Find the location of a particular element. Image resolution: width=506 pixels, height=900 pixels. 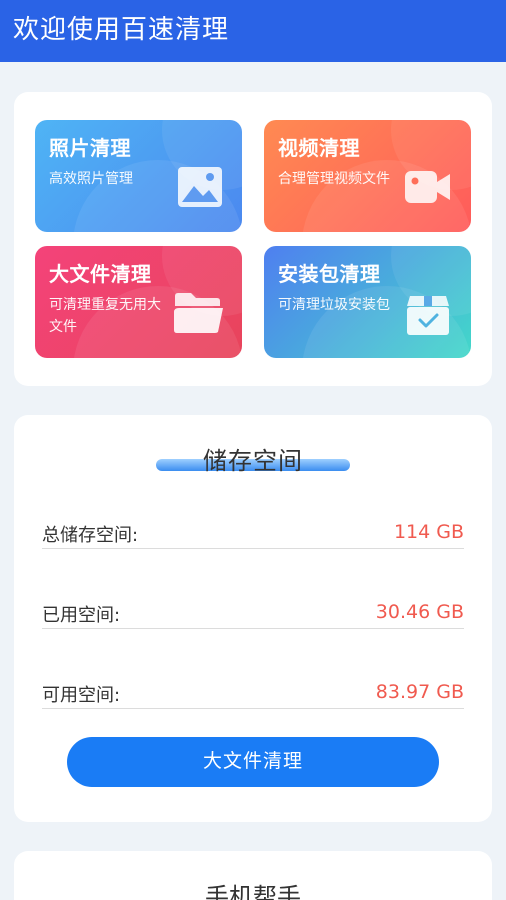

used-storage-value: 30.46 GB is located at coordinates (419, 612).